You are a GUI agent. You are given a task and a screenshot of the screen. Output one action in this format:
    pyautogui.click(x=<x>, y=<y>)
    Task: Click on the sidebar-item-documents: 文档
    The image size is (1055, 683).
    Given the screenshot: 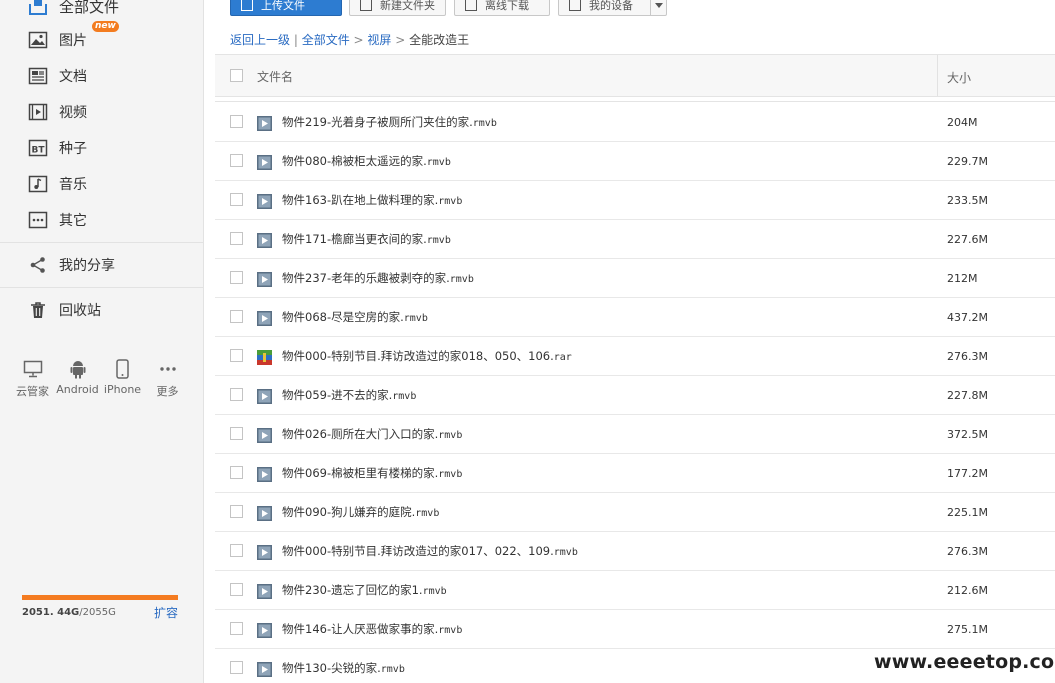 What is the action you would take?
    pyautogui.click(x=57, y=76)
    